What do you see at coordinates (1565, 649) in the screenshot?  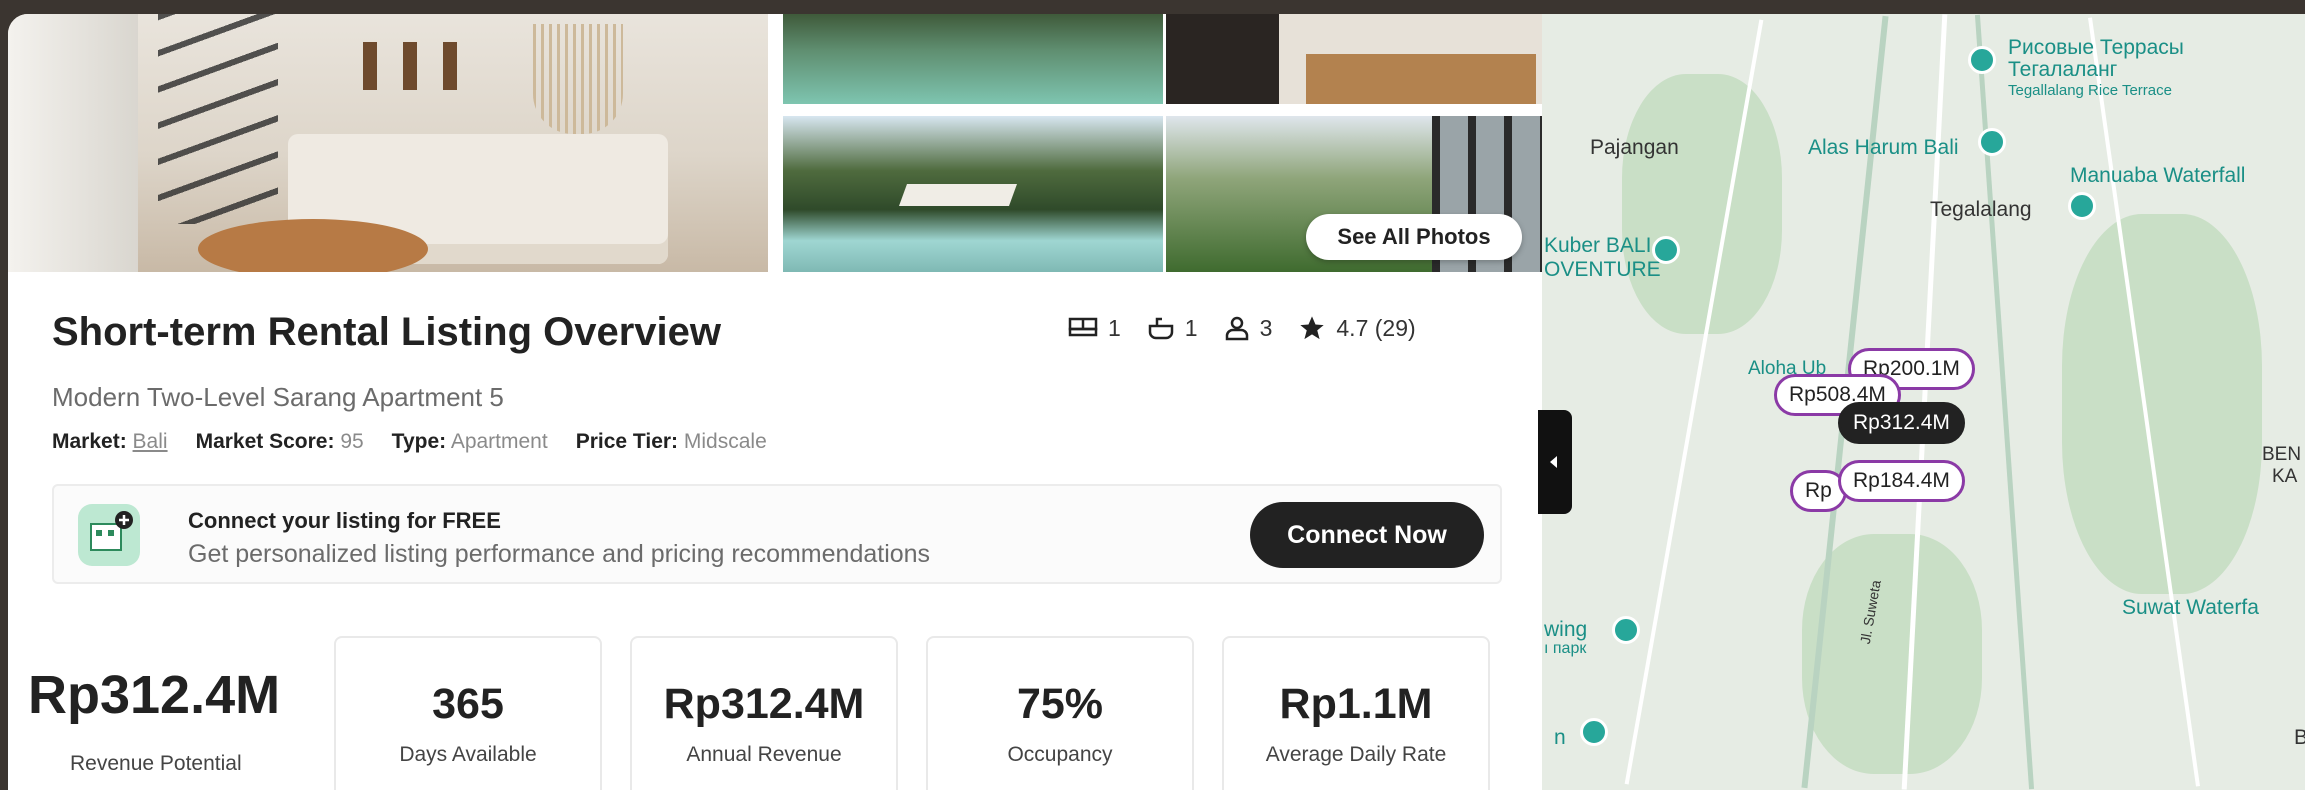 I see `poi-label: ı парк` at bounding box center [1565, 649].